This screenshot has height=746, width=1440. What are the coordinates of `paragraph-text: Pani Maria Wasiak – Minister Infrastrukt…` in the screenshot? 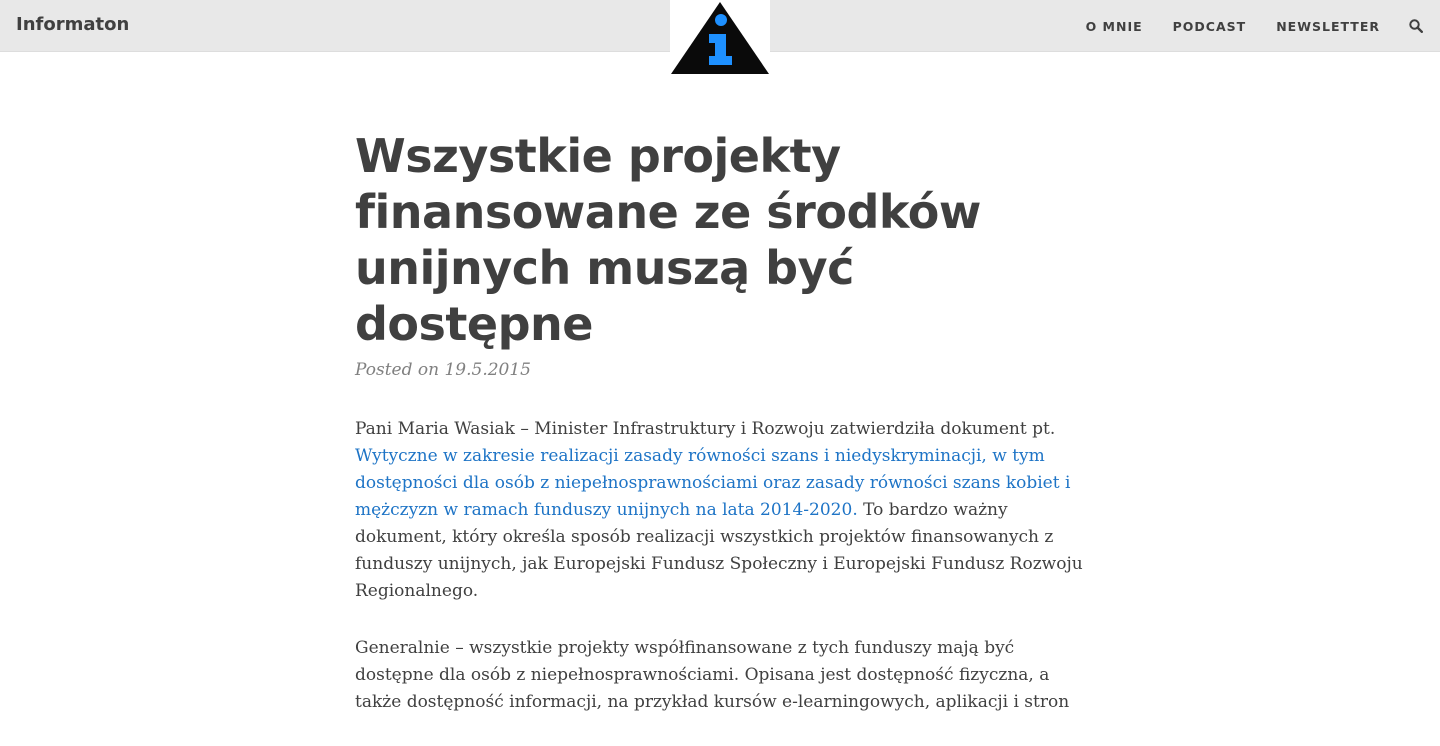 It's located at (705, 429).